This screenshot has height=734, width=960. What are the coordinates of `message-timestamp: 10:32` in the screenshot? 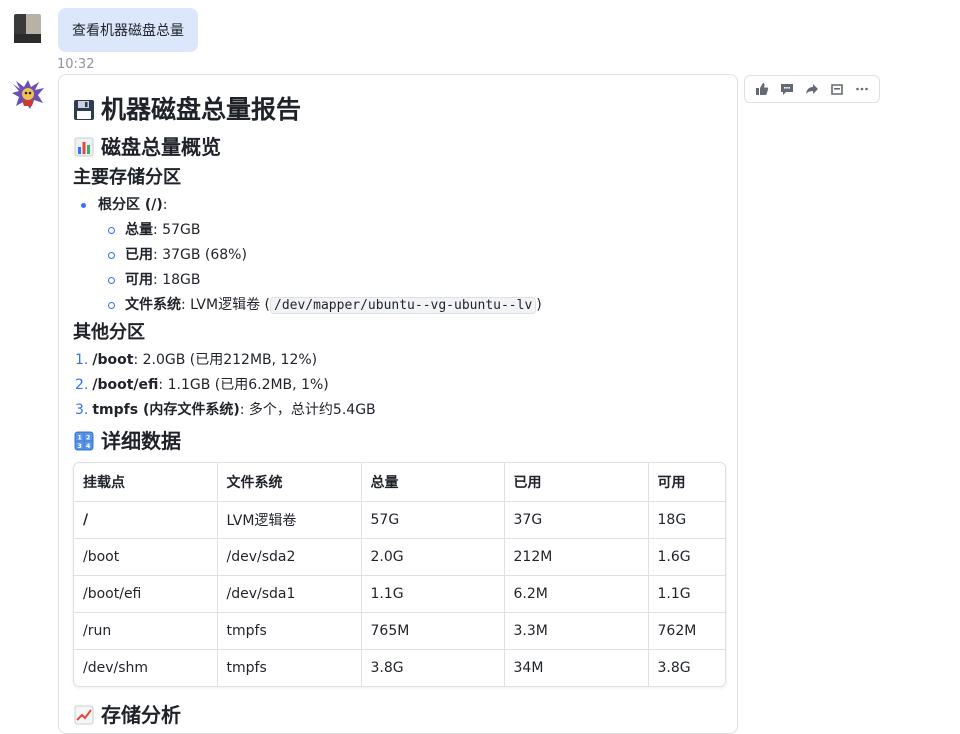 It's located at (76, 64).